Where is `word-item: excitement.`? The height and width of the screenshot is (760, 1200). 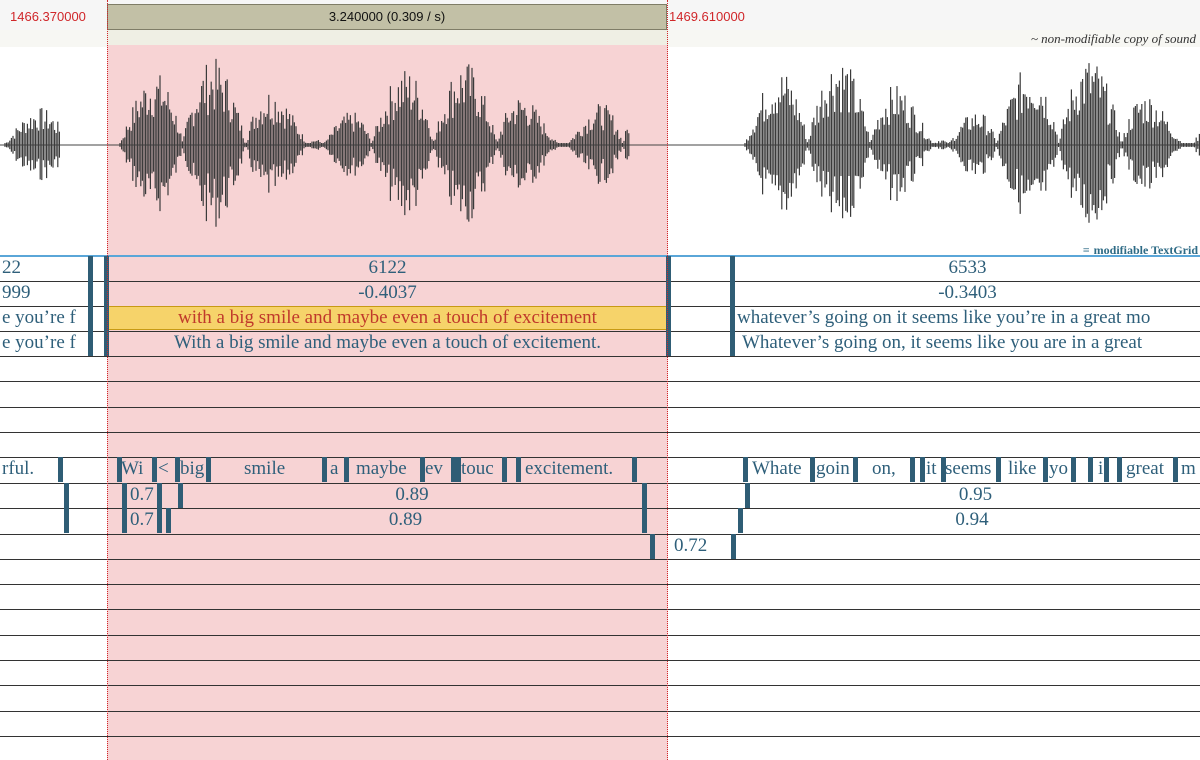
word-item: excitement. is located at coordinates (569, 469).